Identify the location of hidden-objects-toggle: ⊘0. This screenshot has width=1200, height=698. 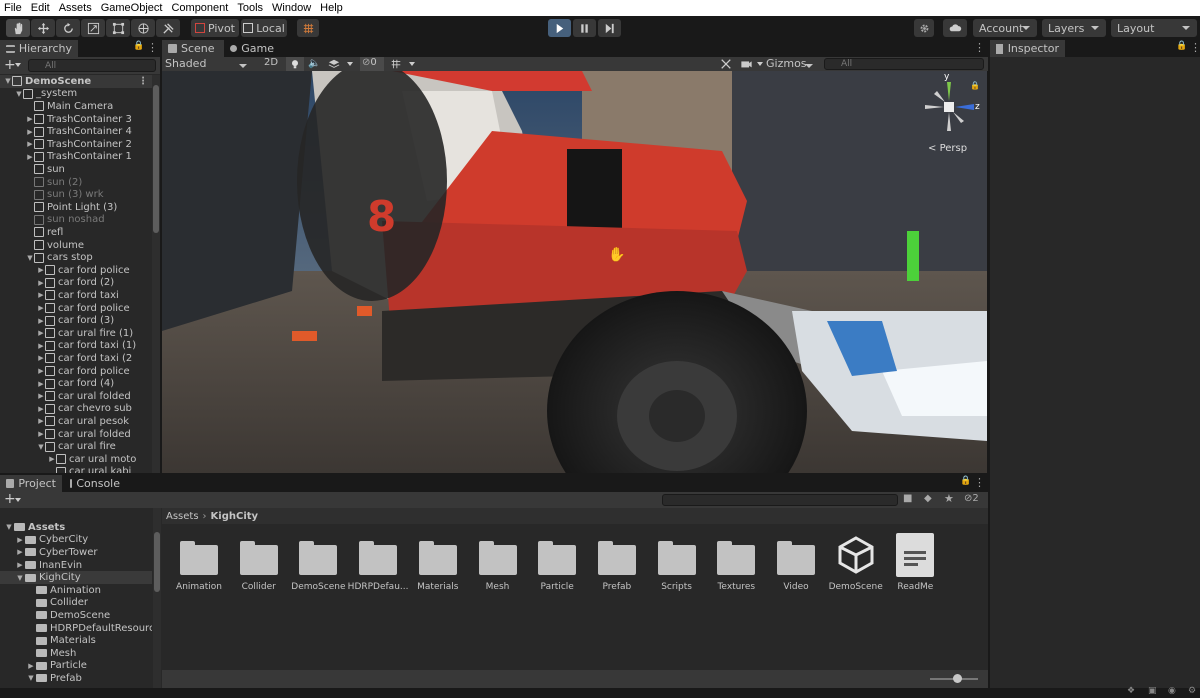
(372, 64).